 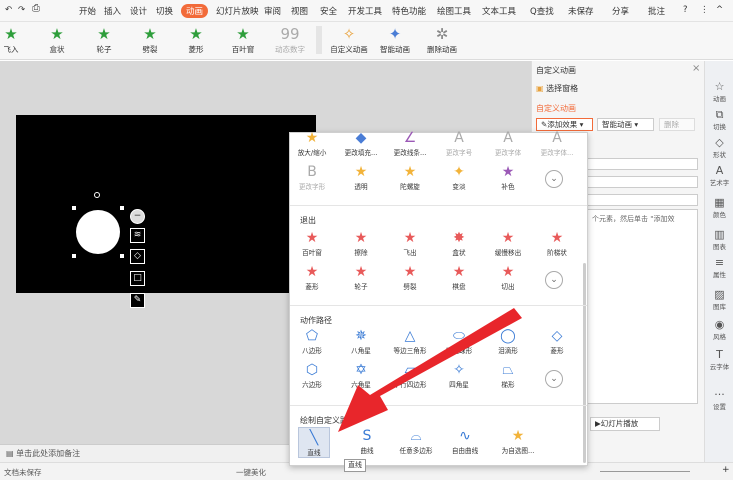 I want to click on red-arrow-annotation, so click(x=430, y=370).